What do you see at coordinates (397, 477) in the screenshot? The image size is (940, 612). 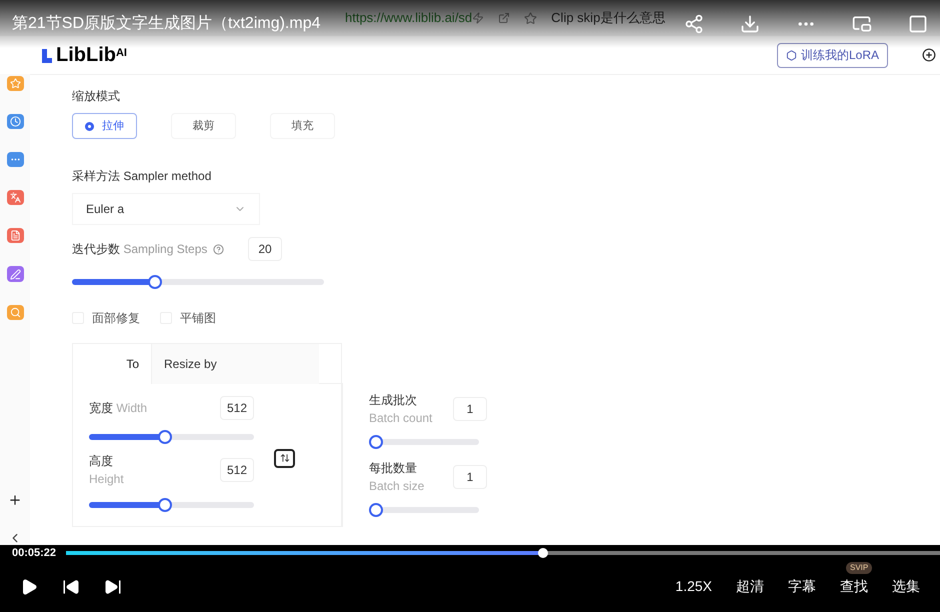 I see `batch-label: 每批数量 Batch size` at bounding box center [397, 477].